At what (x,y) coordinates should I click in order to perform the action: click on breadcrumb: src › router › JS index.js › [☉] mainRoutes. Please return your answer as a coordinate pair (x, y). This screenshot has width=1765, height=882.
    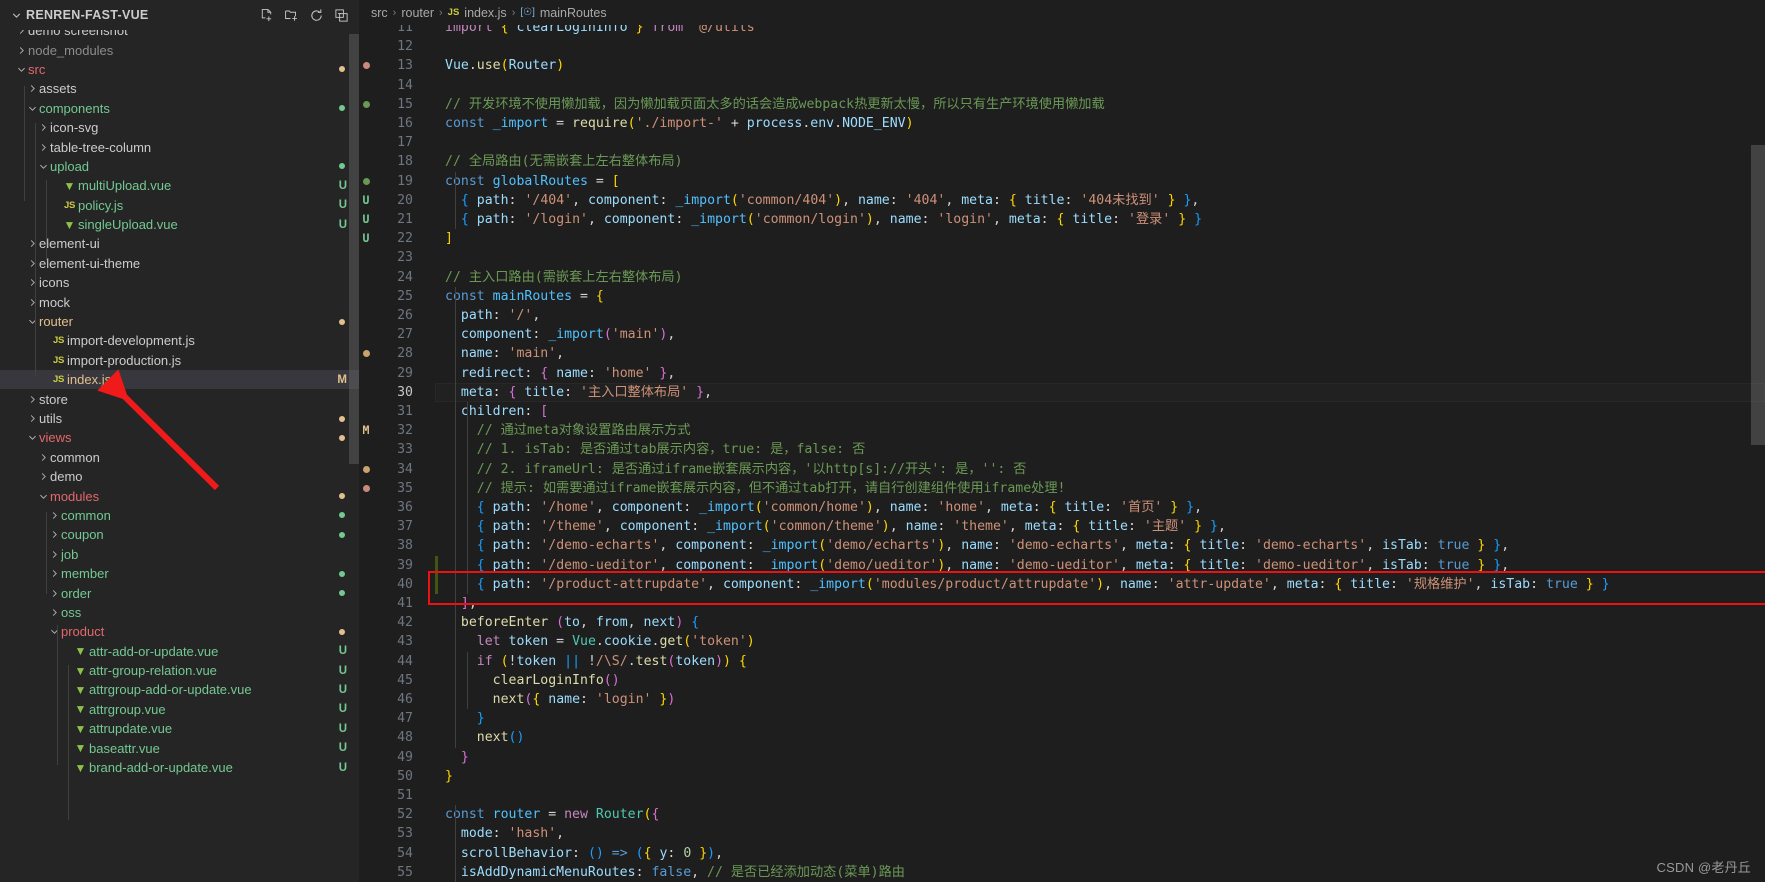
    Looking at the image, I should click on (1062, 12).